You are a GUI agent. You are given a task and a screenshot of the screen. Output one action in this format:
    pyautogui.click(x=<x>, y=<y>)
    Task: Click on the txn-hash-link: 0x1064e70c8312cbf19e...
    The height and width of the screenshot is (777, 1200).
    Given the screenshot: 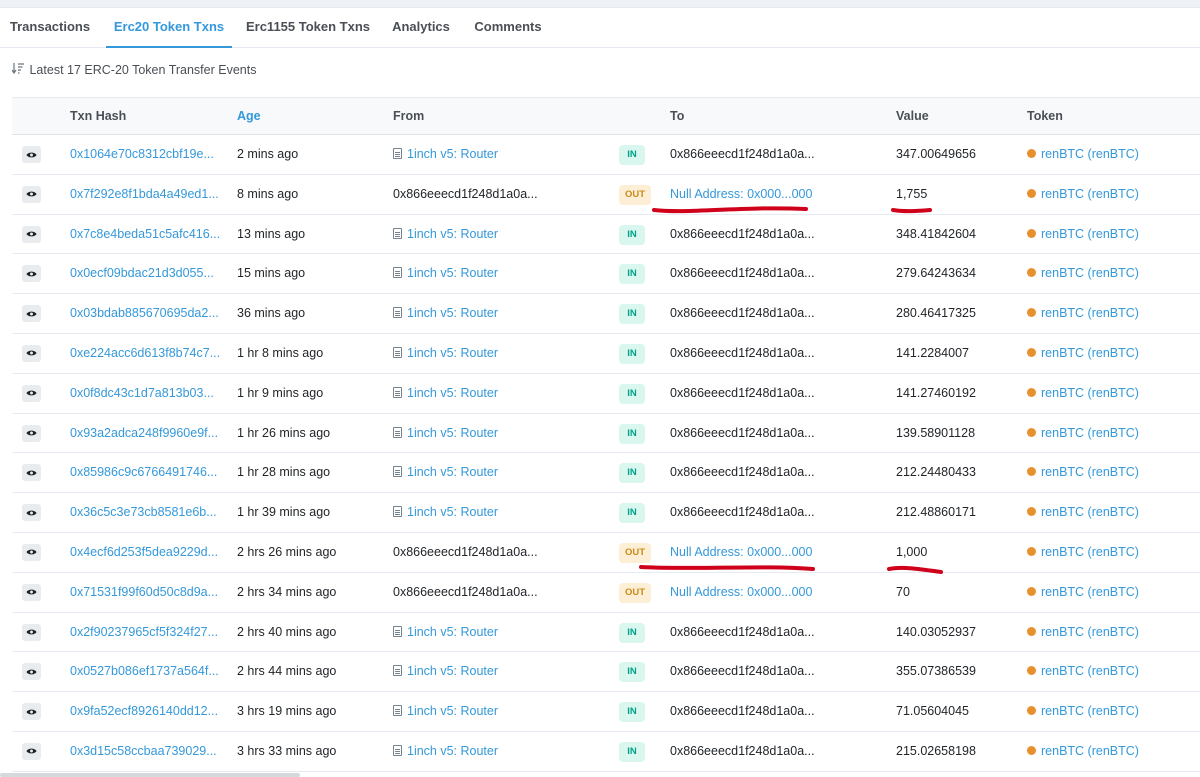 What is the action you would take?
    pyautogui.click(x=142, y=154)
    